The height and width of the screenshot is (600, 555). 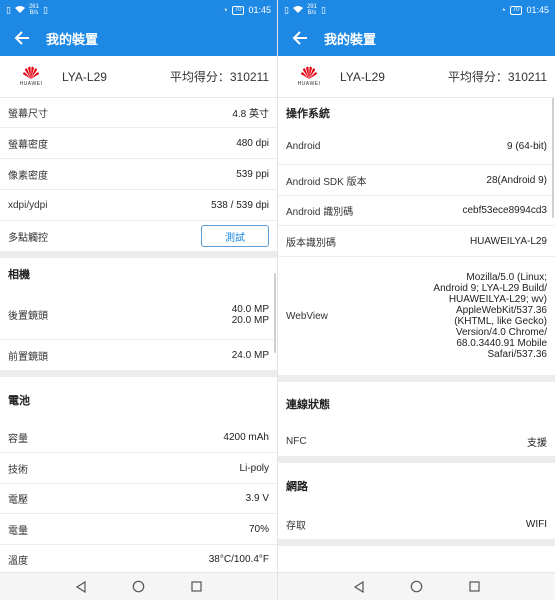 I want to click on row-label: xdpi/ydpi, so click(x=28, y=205).